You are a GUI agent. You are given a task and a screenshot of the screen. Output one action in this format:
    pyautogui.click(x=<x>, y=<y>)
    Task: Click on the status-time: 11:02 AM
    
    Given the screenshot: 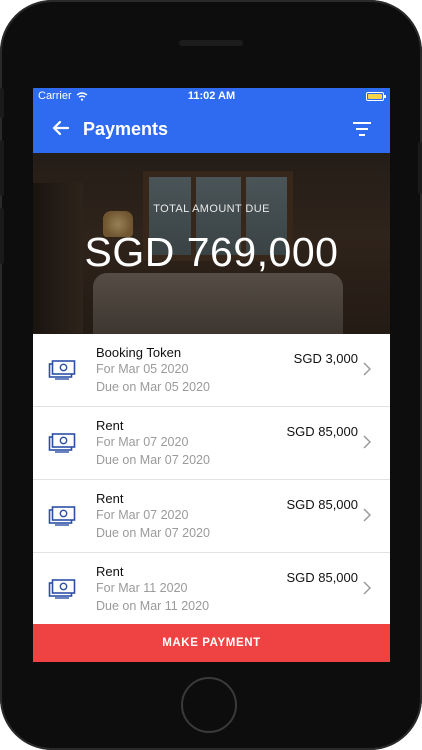 What is the action you would take?
    pyautogui.click(x=211, y=96)
    